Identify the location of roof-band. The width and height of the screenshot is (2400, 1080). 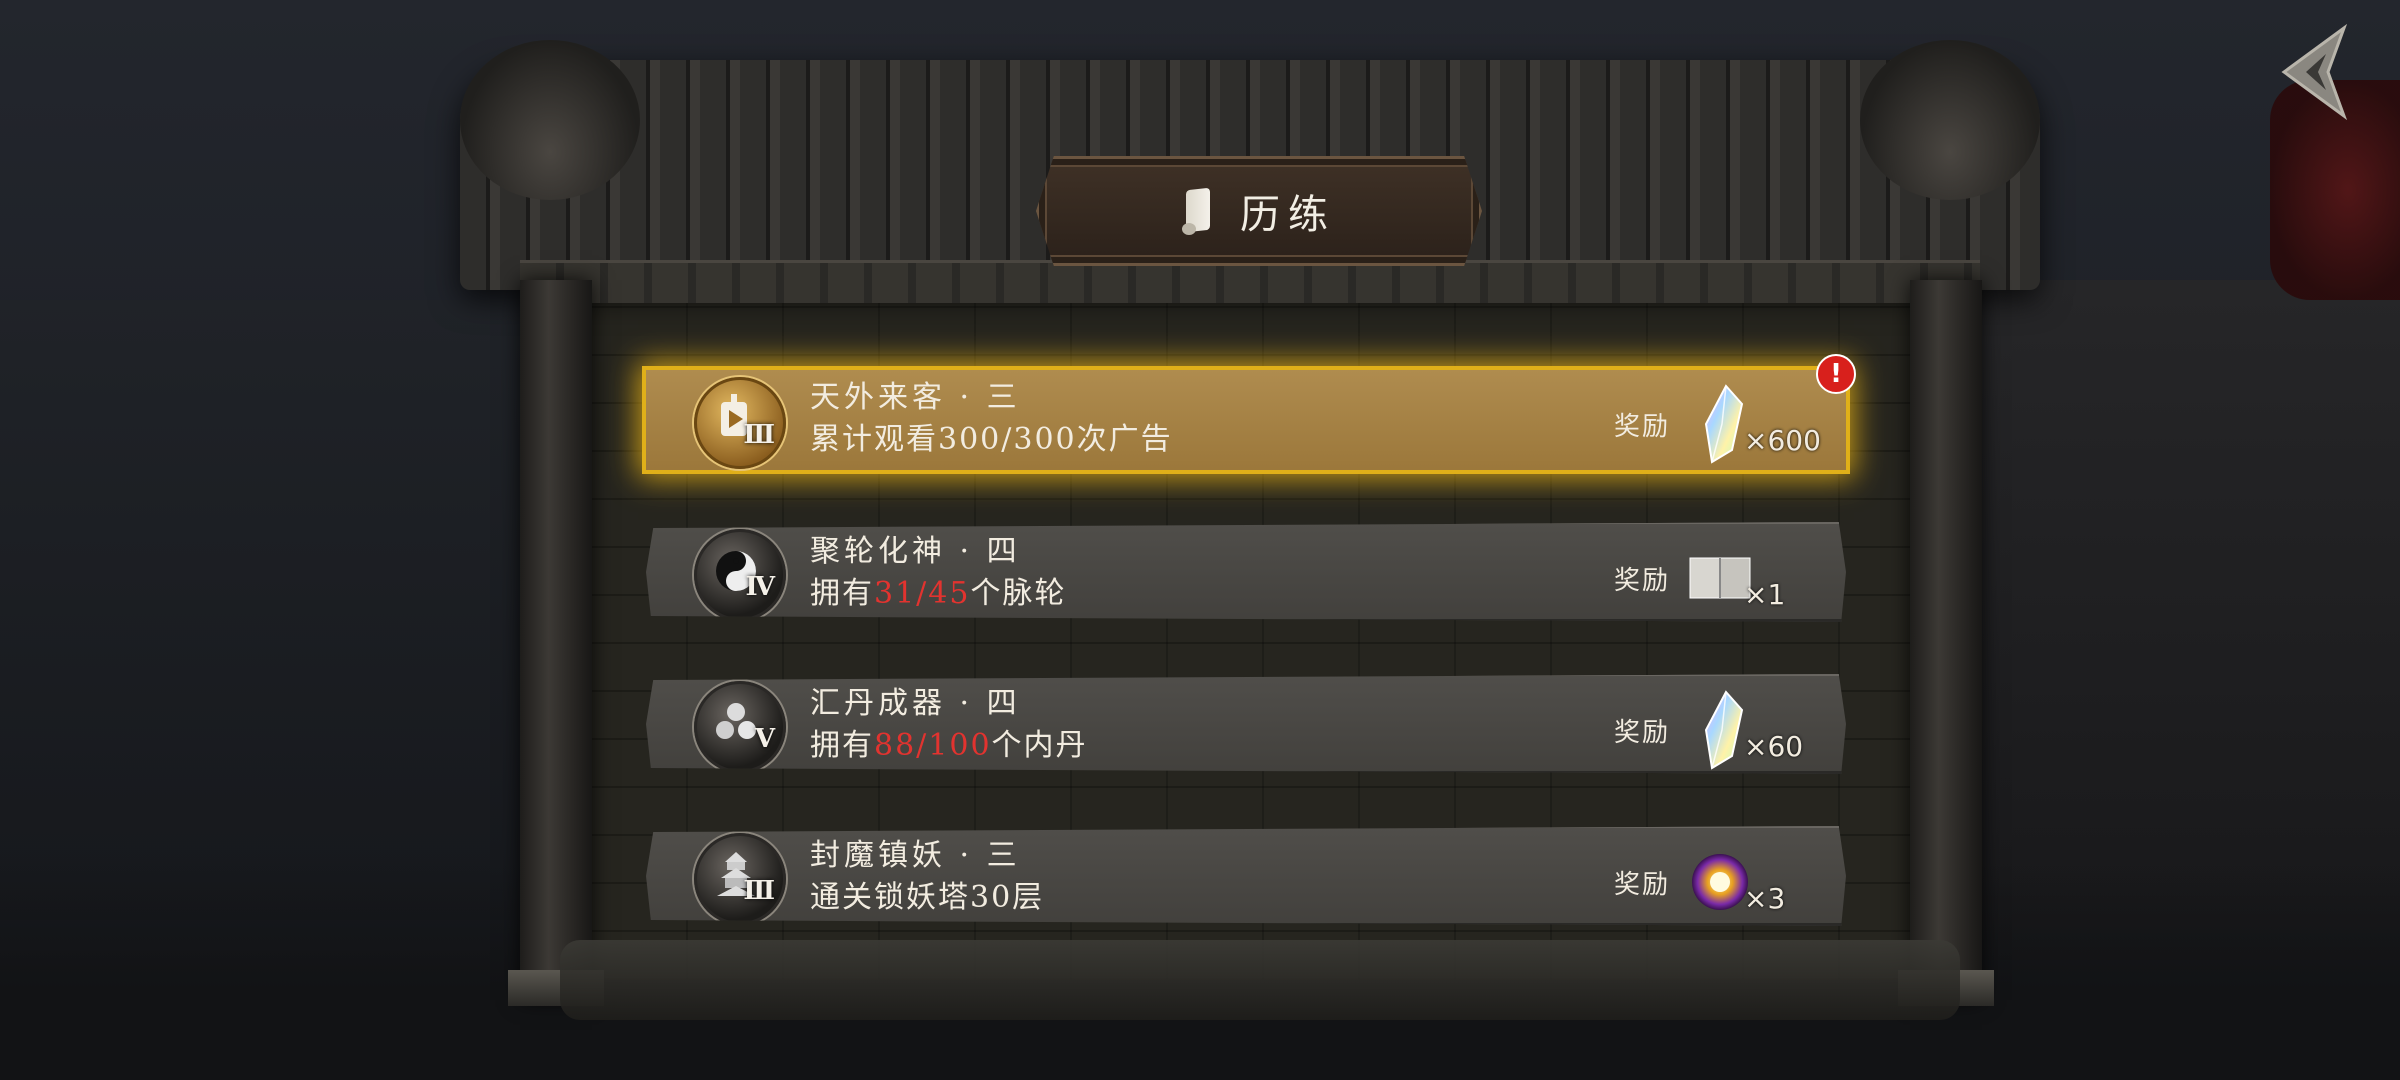
(1250, 281).